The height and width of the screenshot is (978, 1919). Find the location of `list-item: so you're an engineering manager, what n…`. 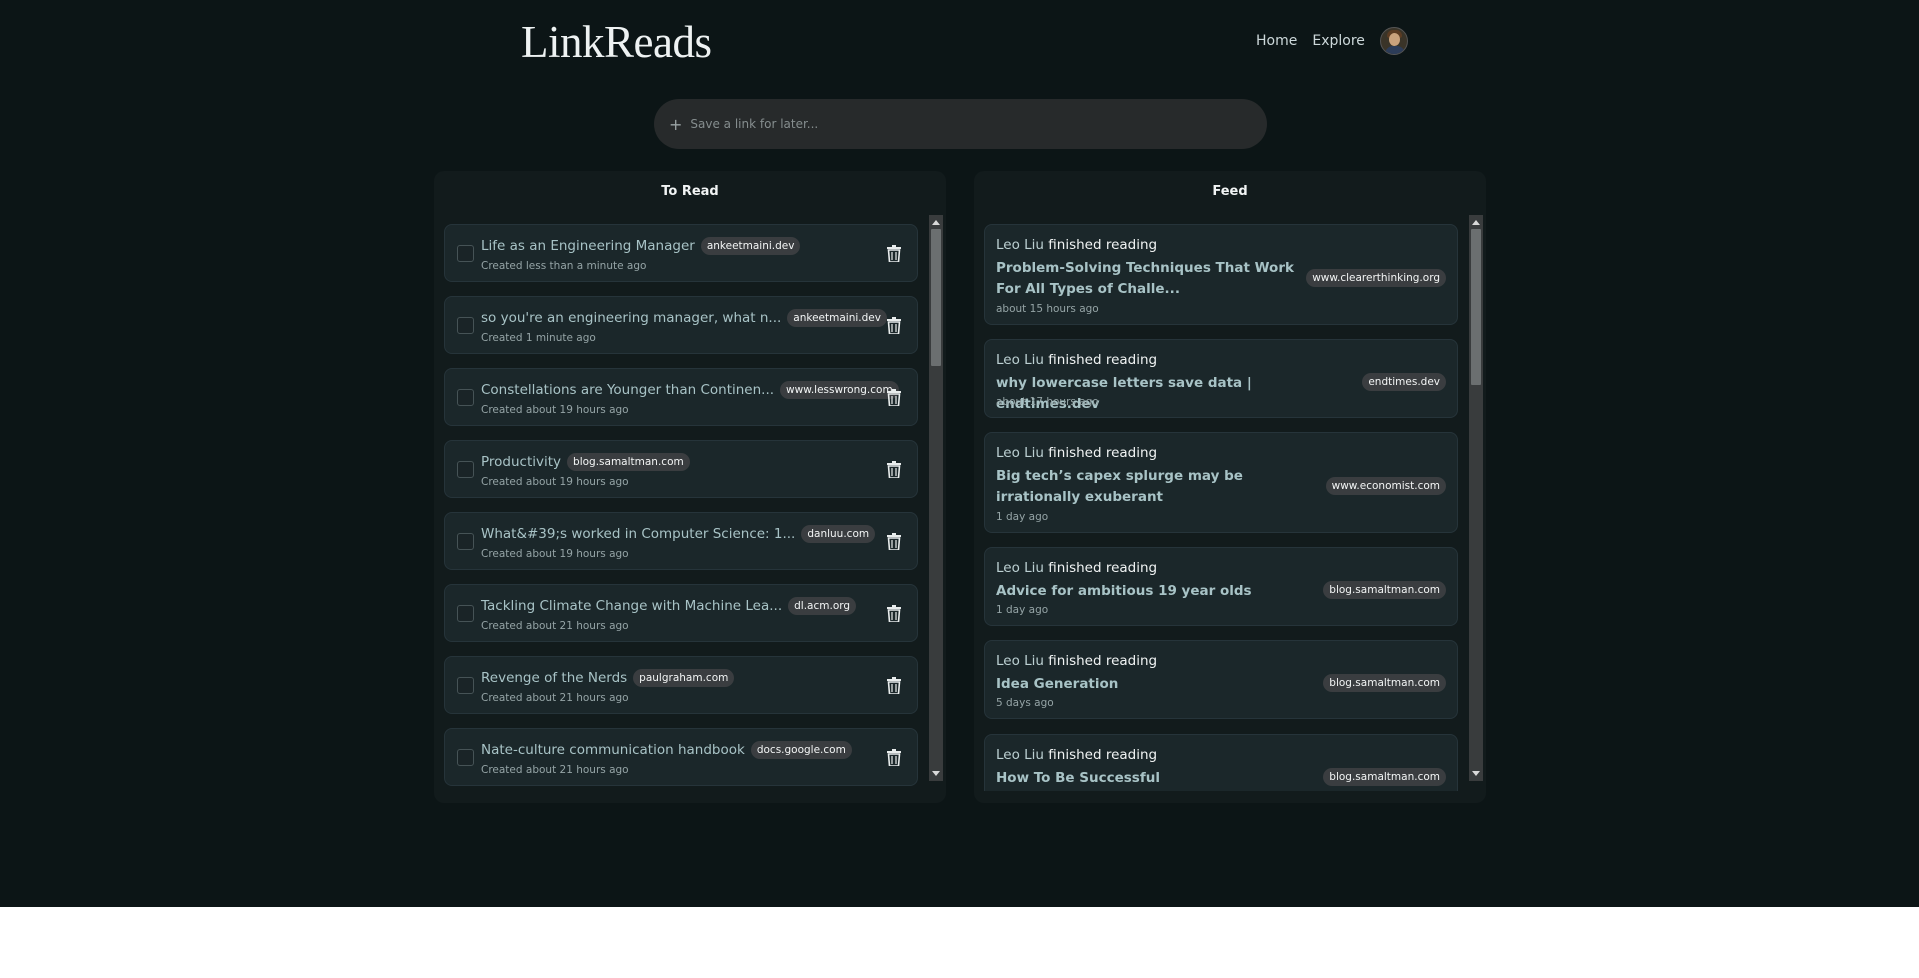

list-item: so you're an engineering manager, what n… is located at coordinates (681, 325).